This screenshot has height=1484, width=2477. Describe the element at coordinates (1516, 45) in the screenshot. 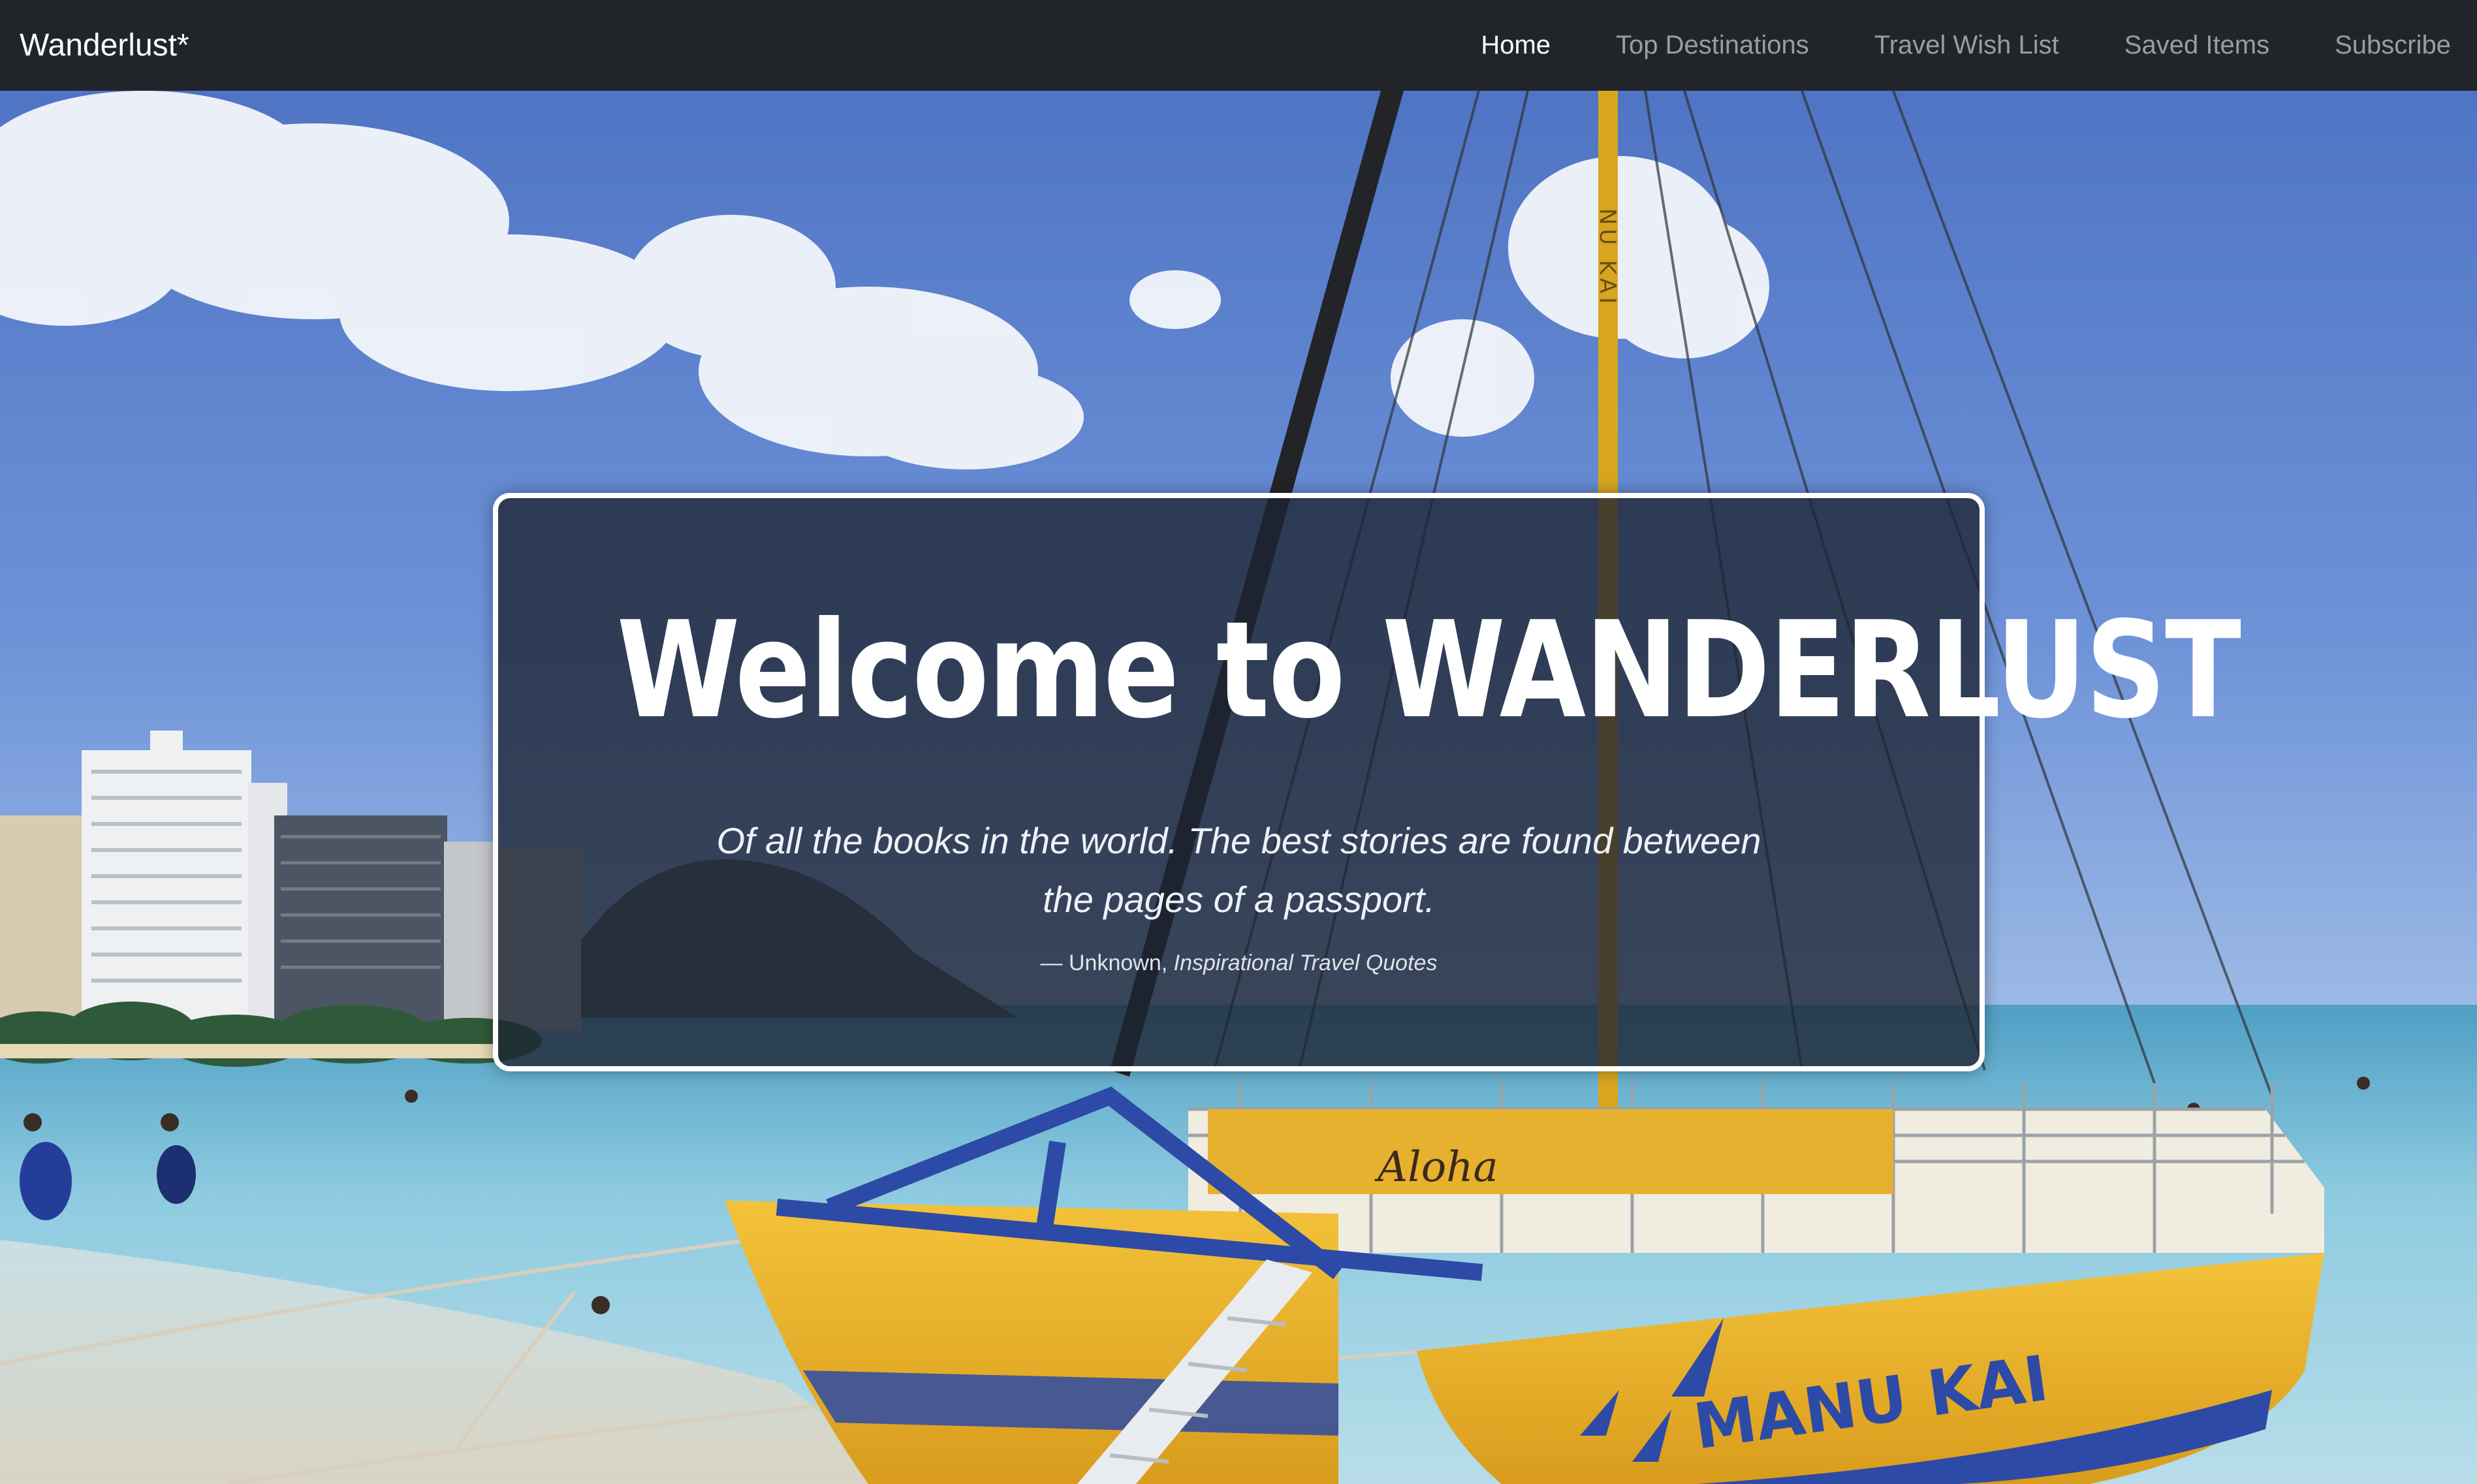

I see `nav-item-home: Home` at that location.